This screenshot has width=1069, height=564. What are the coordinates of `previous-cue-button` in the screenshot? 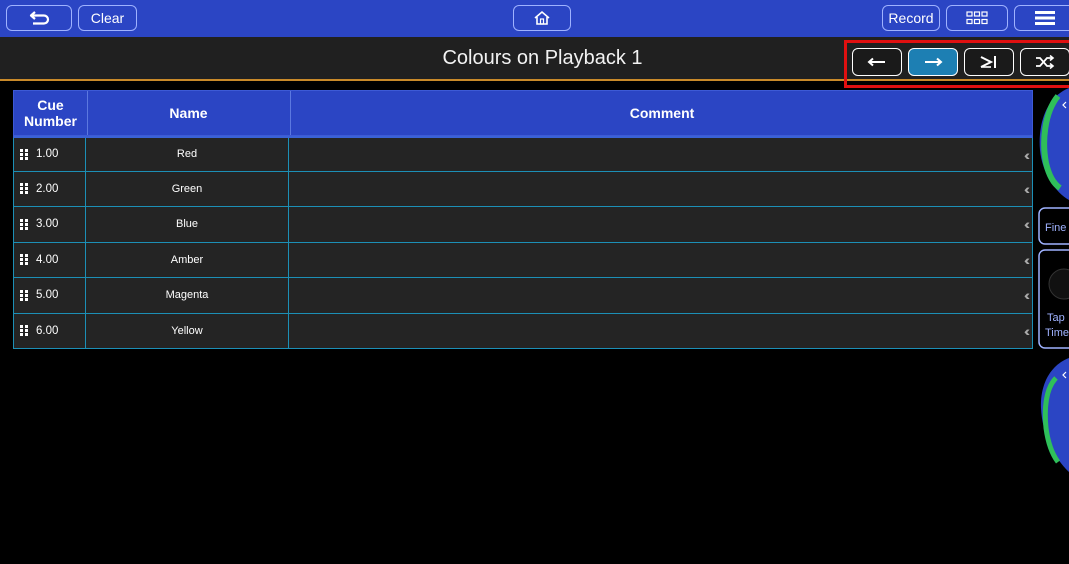 It's located at (877, 62).